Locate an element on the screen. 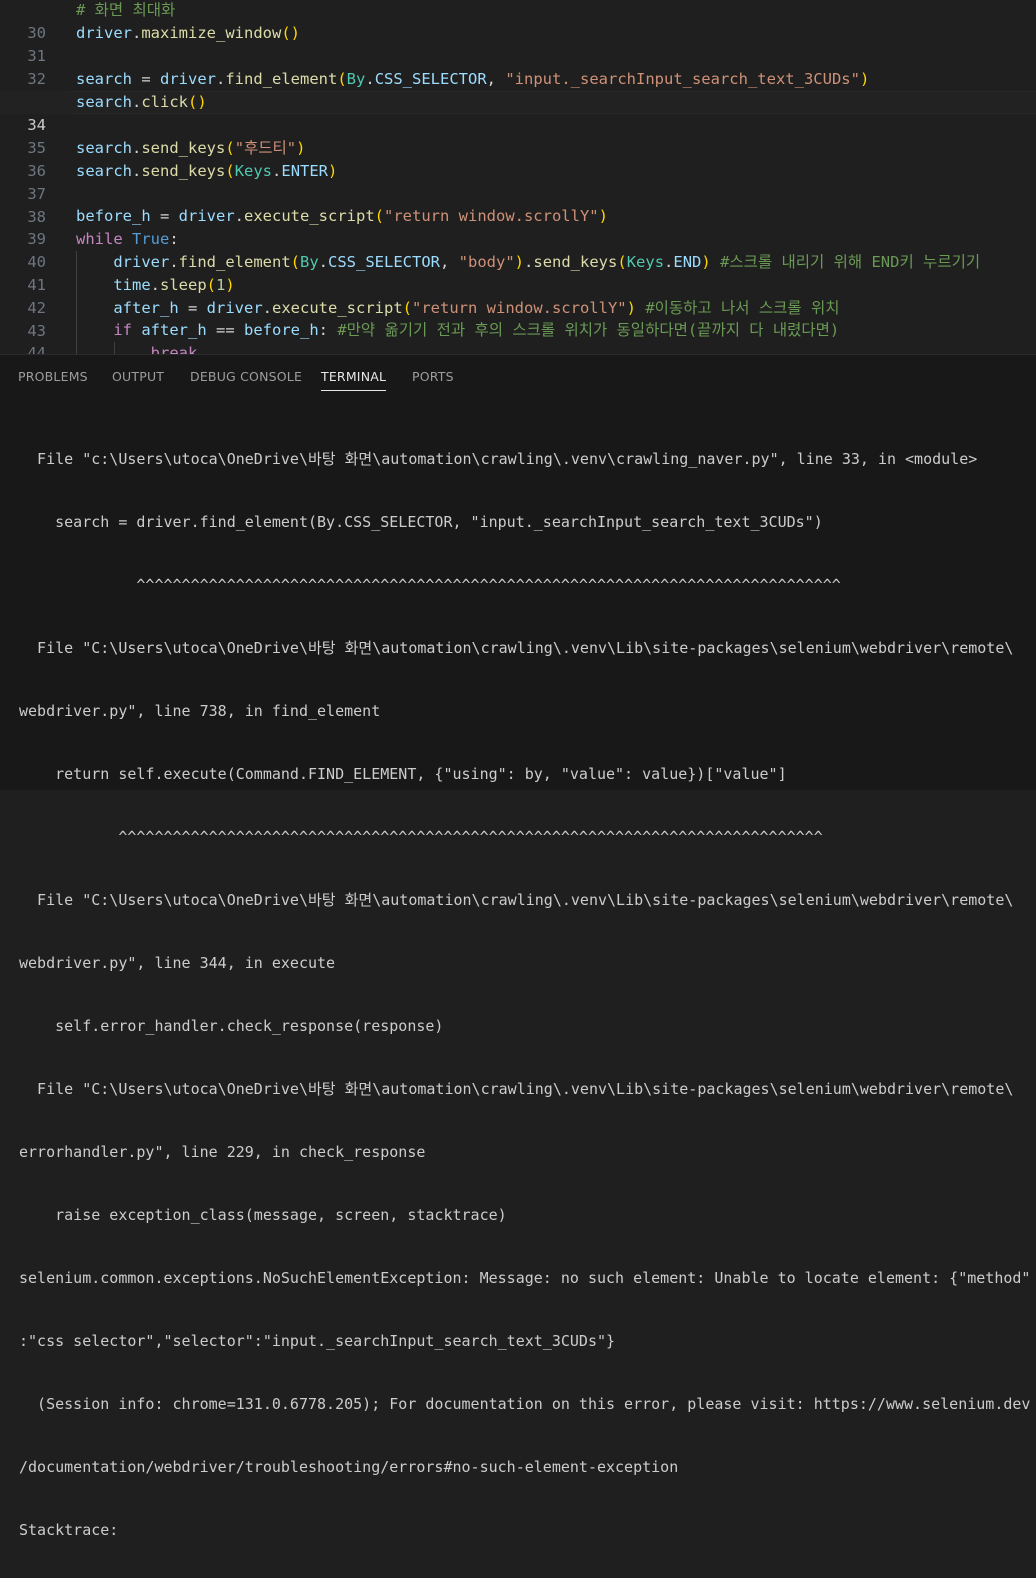 The height and width of the screenshot is (1578, 1036). terminal-line: webdriver.py", line 738, in find_element is located at coordinates (200, 711).